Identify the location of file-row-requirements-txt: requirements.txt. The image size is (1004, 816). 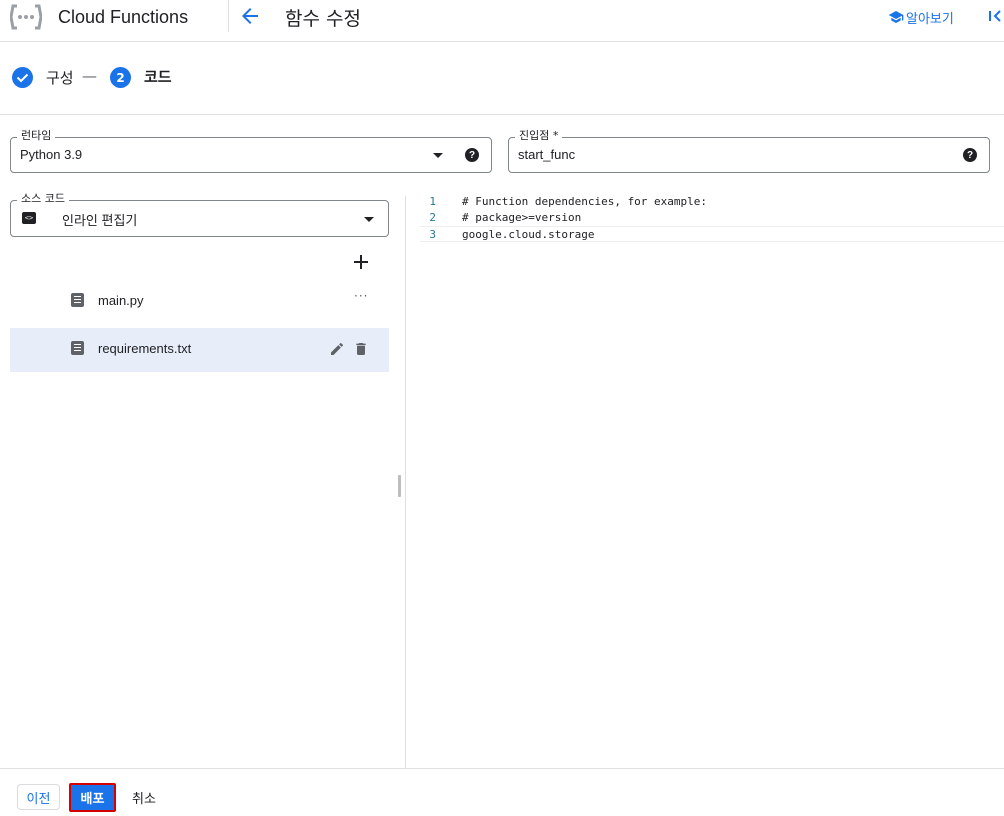
(199, 350).